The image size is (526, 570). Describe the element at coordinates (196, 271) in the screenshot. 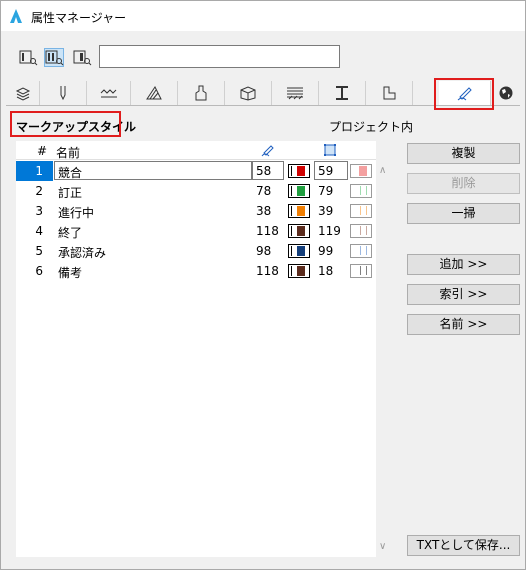

I see `table-row: 6 備考 118 18` at that location.